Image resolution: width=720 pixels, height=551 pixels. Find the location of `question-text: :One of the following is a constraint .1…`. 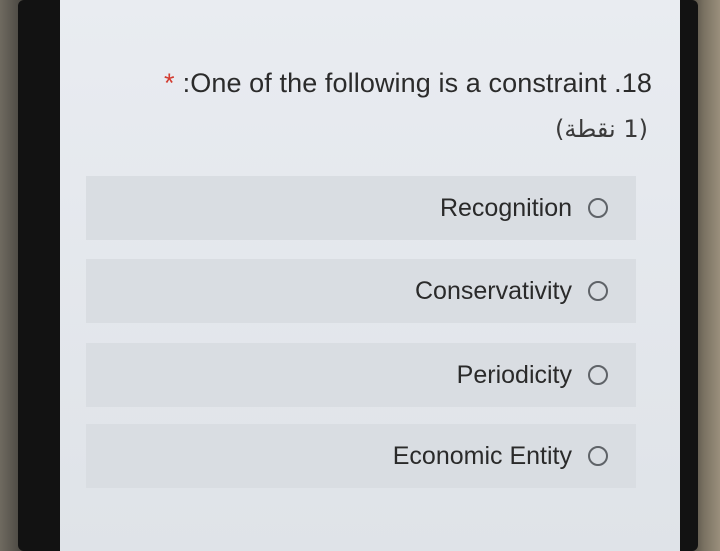

question-text: :One of the following is a constraint .1… is located at coordinates (417, 83).